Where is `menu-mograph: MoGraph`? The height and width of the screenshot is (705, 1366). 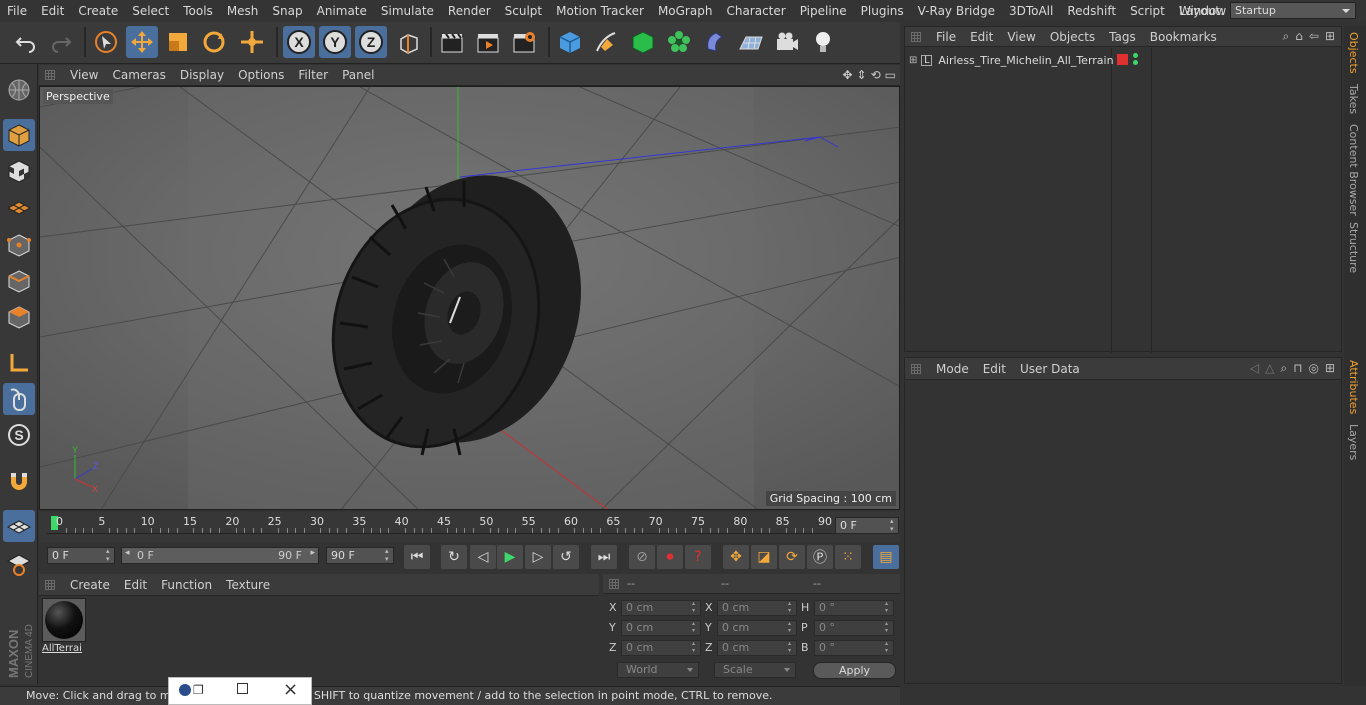
menu-mograph: MoGraph is located at coordinates (685, 11).